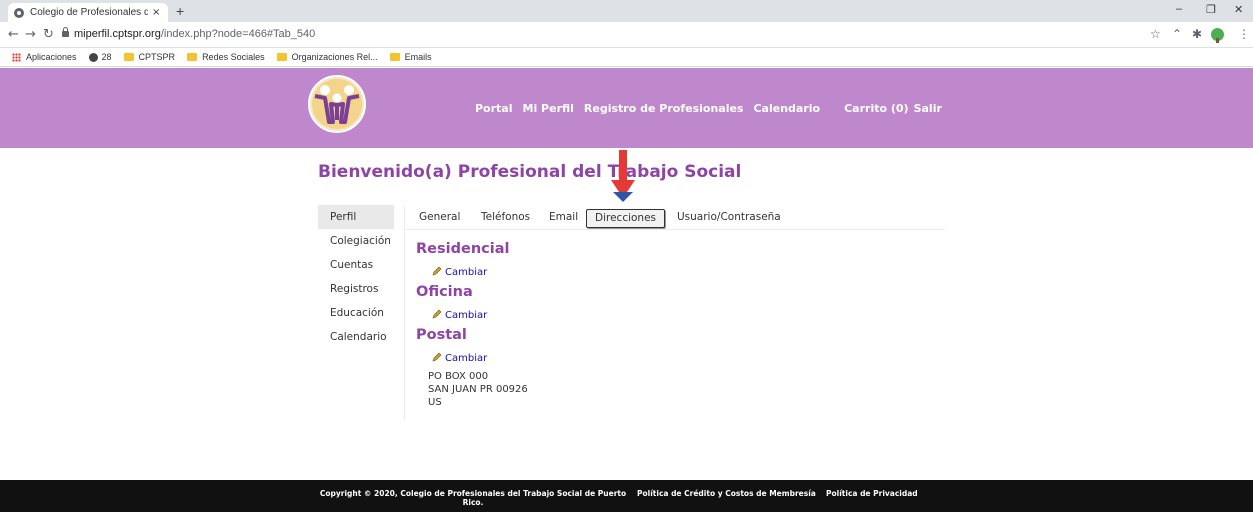 This screenshot has width=1253, height=512. I want to click on bookmark-cptspr: CPTSPR, so click(149, 57).